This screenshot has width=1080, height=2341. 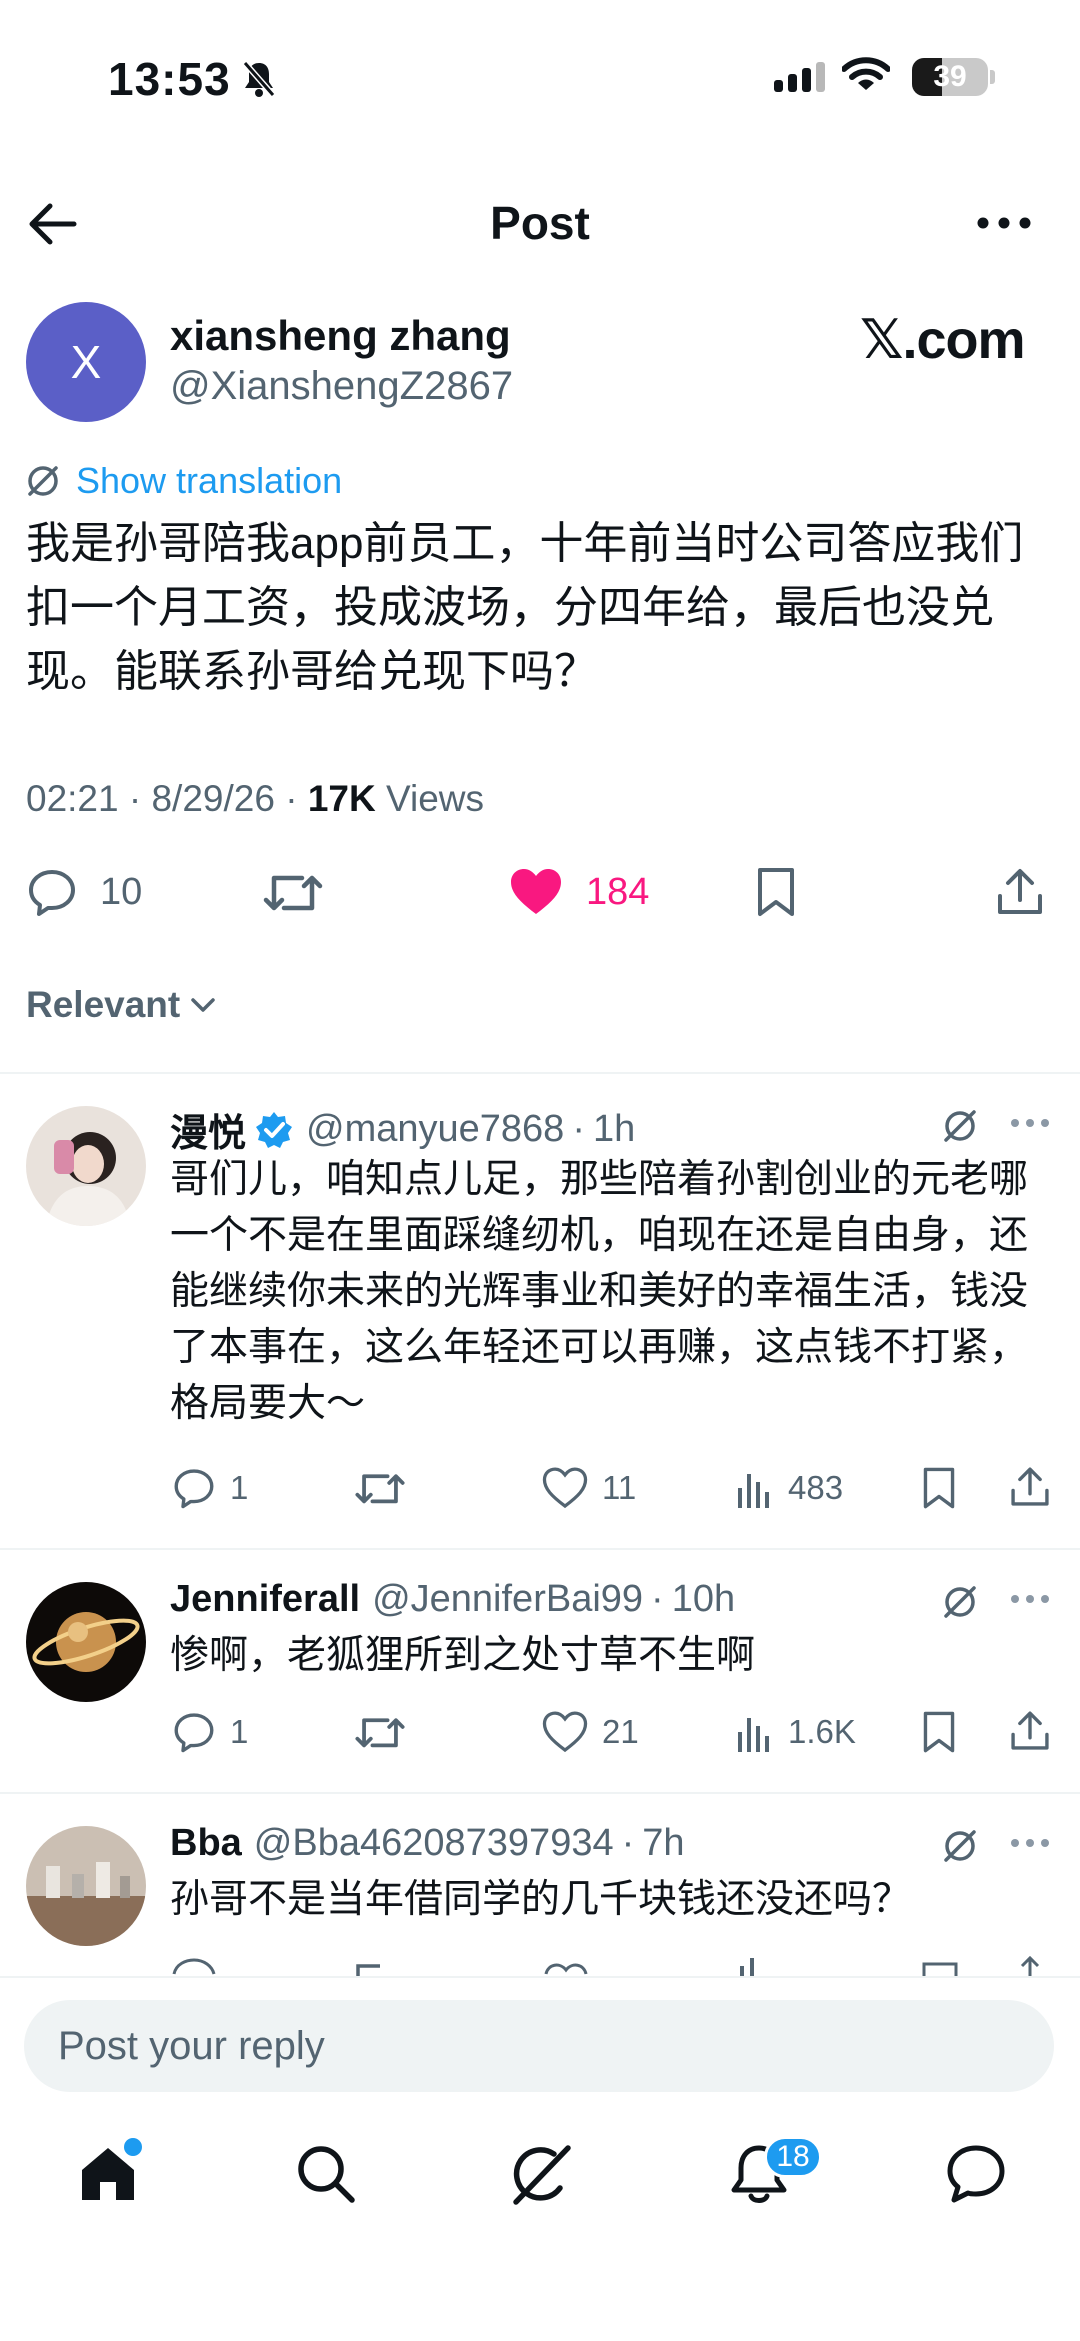 What do you see at coordinates (133, 2147) in the screenshot?
I see `home-unread-dot` at bounding box center [133, 2147].